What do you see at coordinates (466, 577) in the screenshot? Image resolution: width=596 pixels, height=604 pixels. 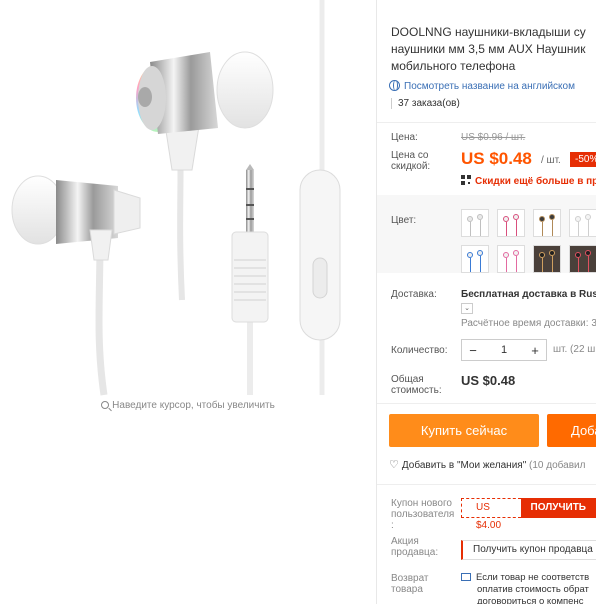 I see `return-policy-icon` at bounding box center [466, 577].